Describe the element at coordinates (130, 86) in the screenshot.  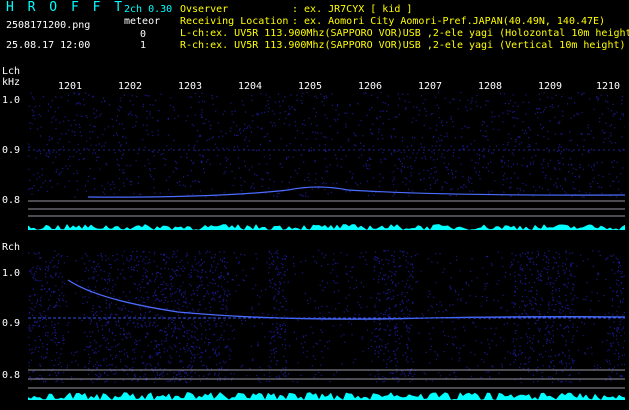
I see `time-tick-1202: 1202` at that location.